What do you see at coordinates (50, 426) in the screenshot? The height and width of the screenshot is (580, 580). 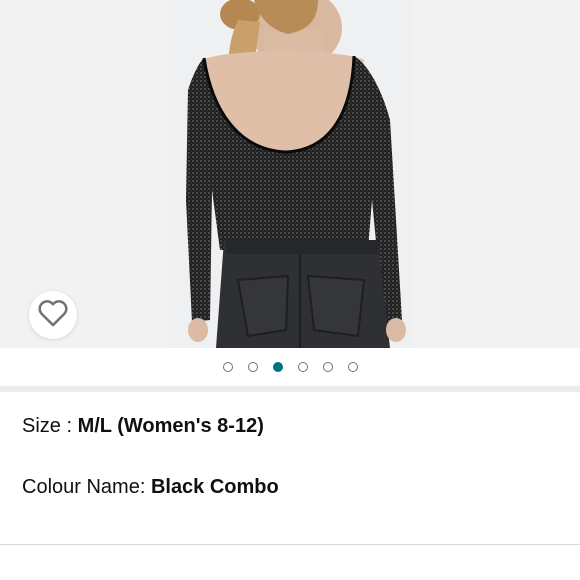 I see `size-label: Size :` at bounding box center [50, 426].